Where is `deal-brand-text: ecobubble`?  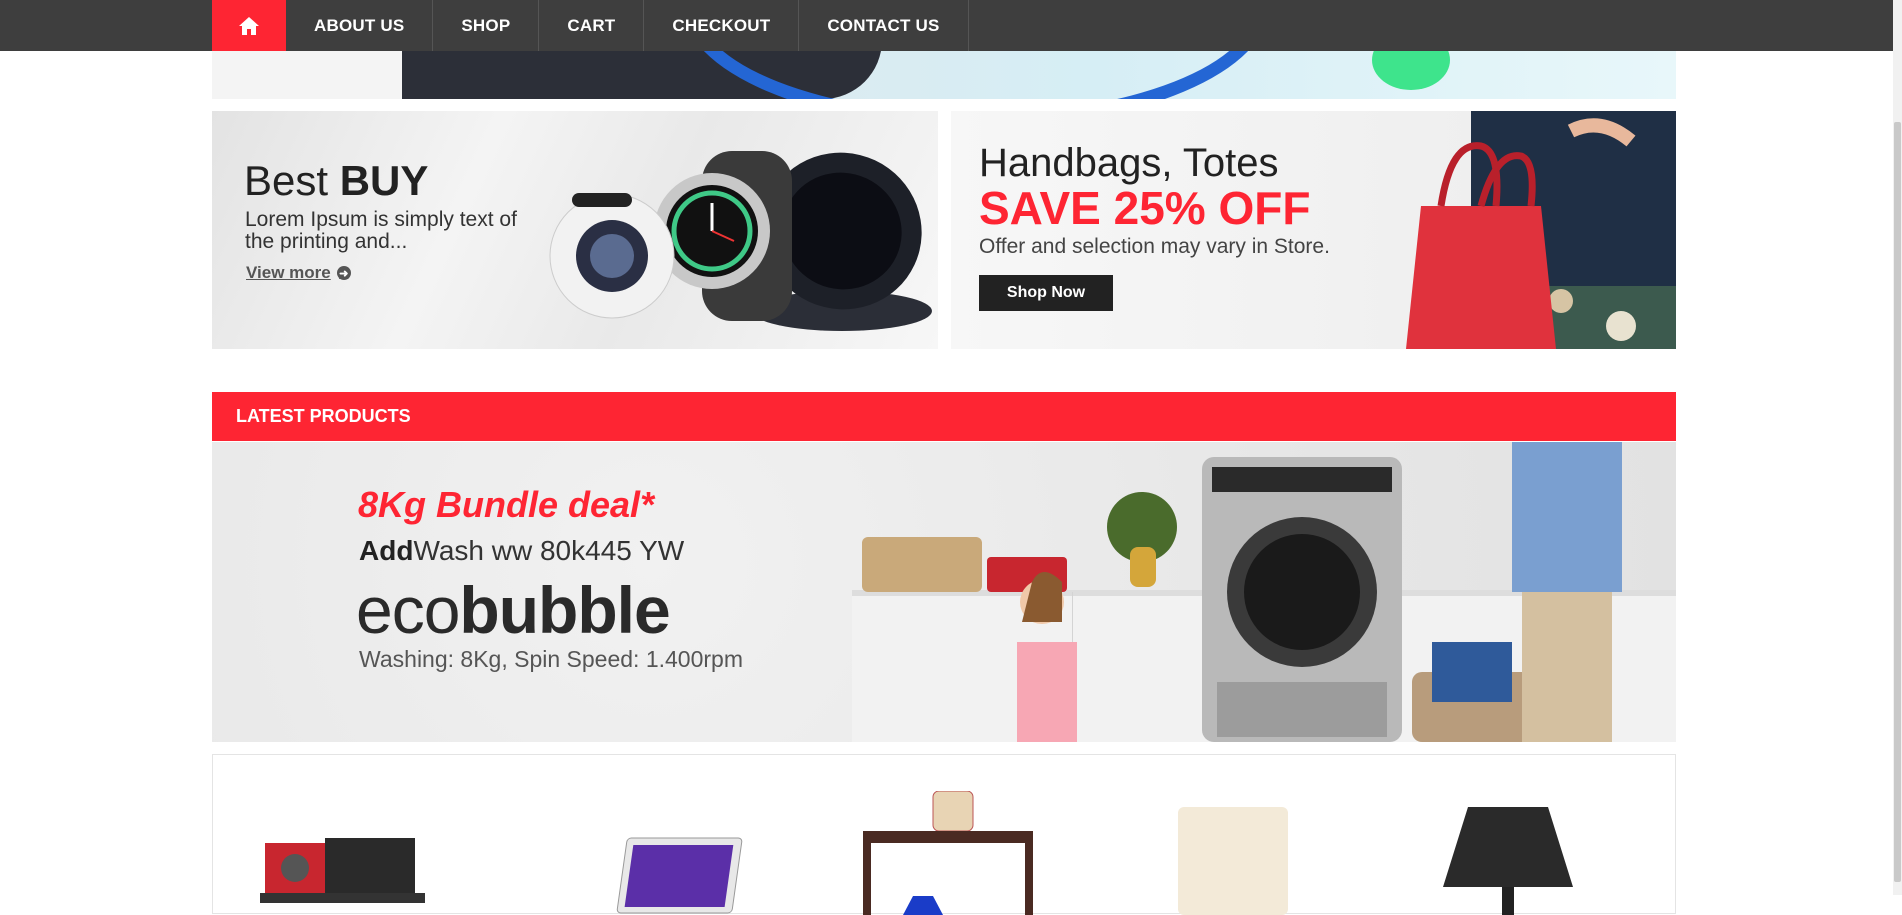 deal-brand-text: ecobubble is located at coordinates (513, 610).